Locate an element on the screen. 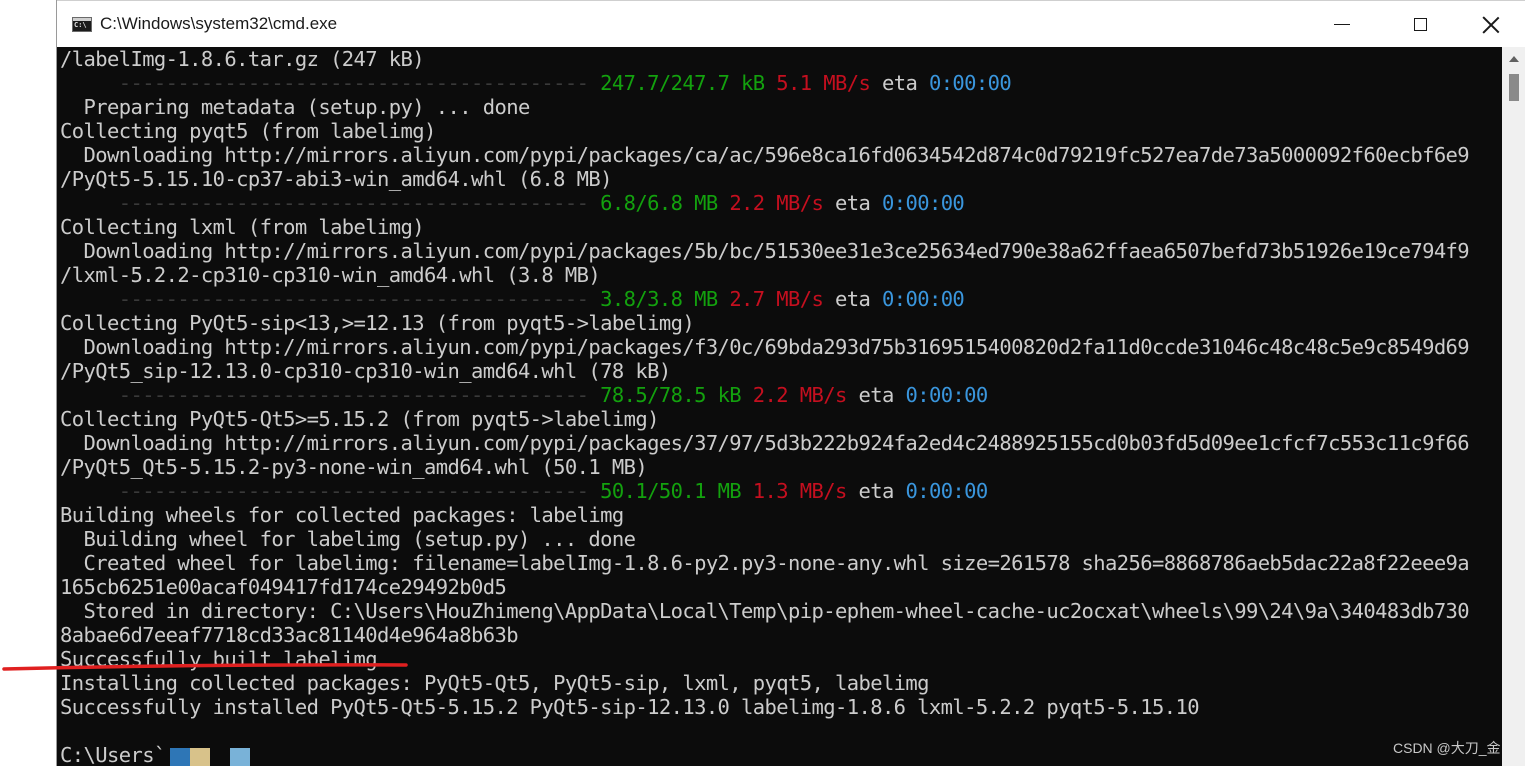 Image resolution: width=1525 pixels, height=766 pixels. console-text-segment: /labelImg-1.8.6.tar.gz (247 kB) is located at coordinates (242, 59).